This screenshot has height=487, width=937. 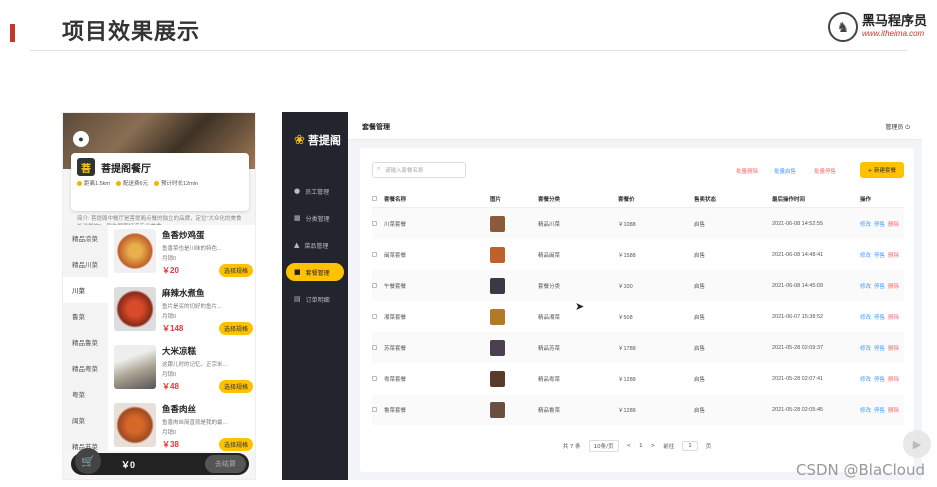 I want to click on logout-icon: ⏻, so click(x=907, y=127).